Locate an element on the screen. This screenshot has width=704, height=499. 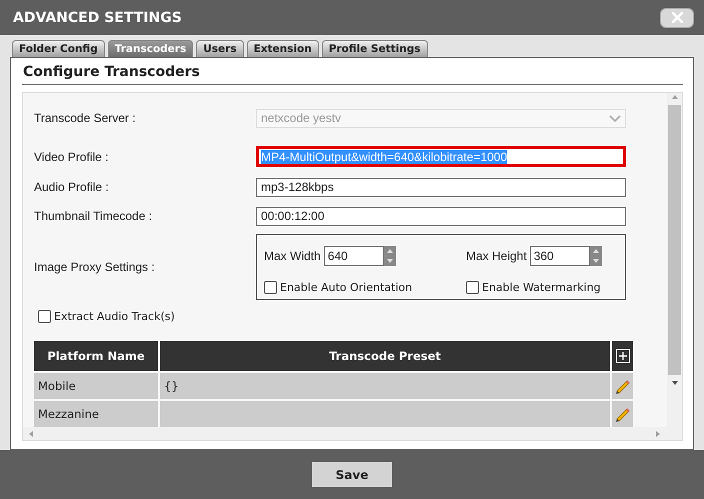
section-heading: Configure Transcoders is located at coordinates (352, 71).